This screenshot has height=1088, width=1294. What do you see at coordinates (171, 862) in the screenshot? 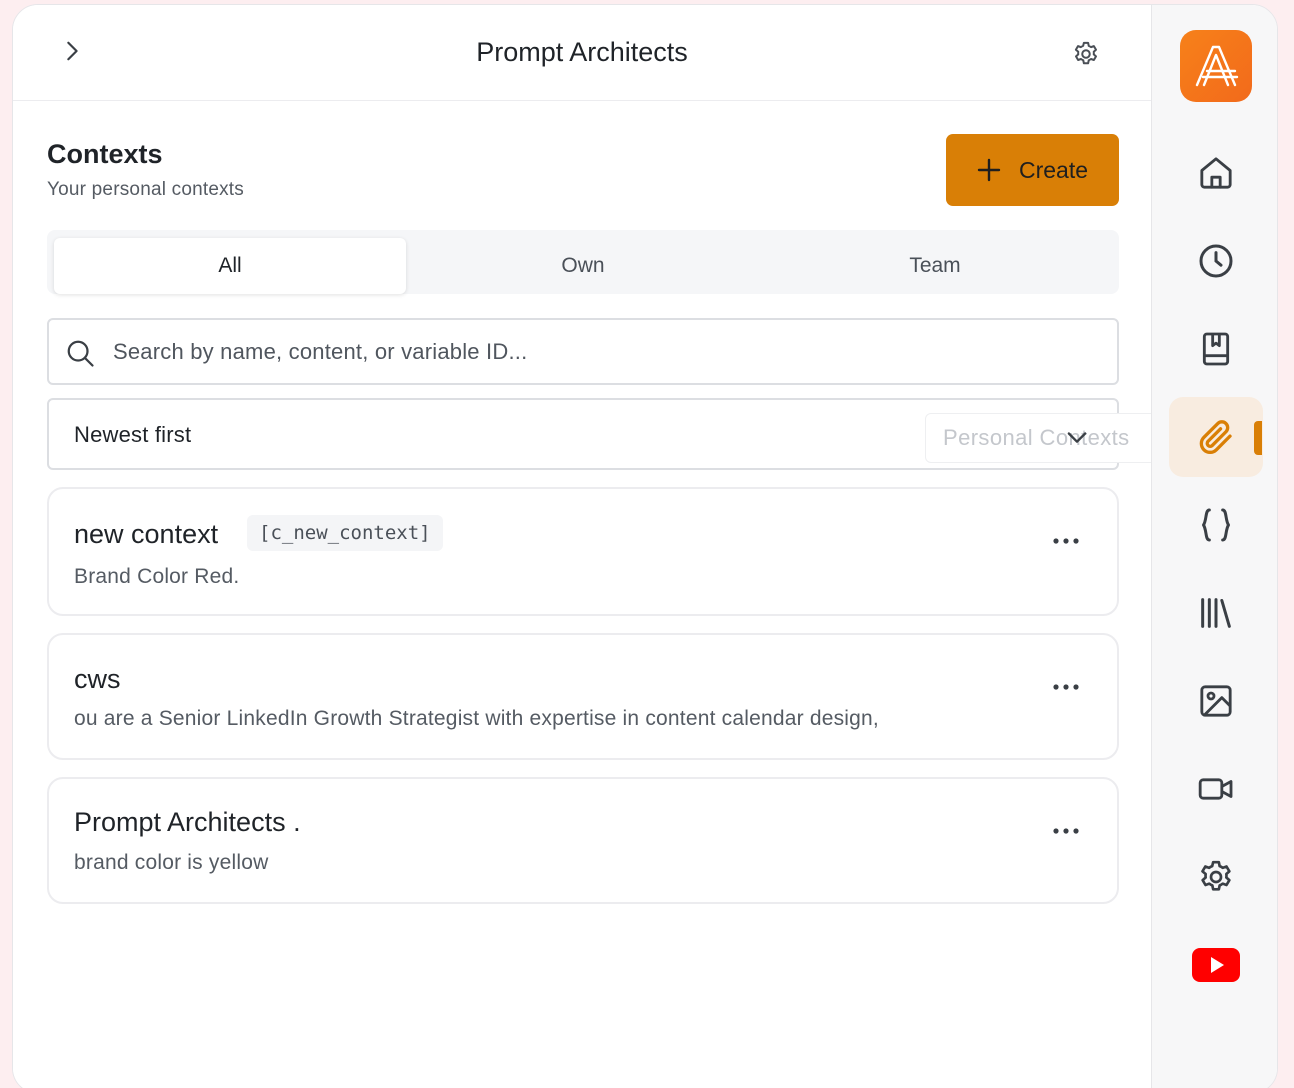
I see `context-description: brand color is yellow` at bounding box center [171, 862].